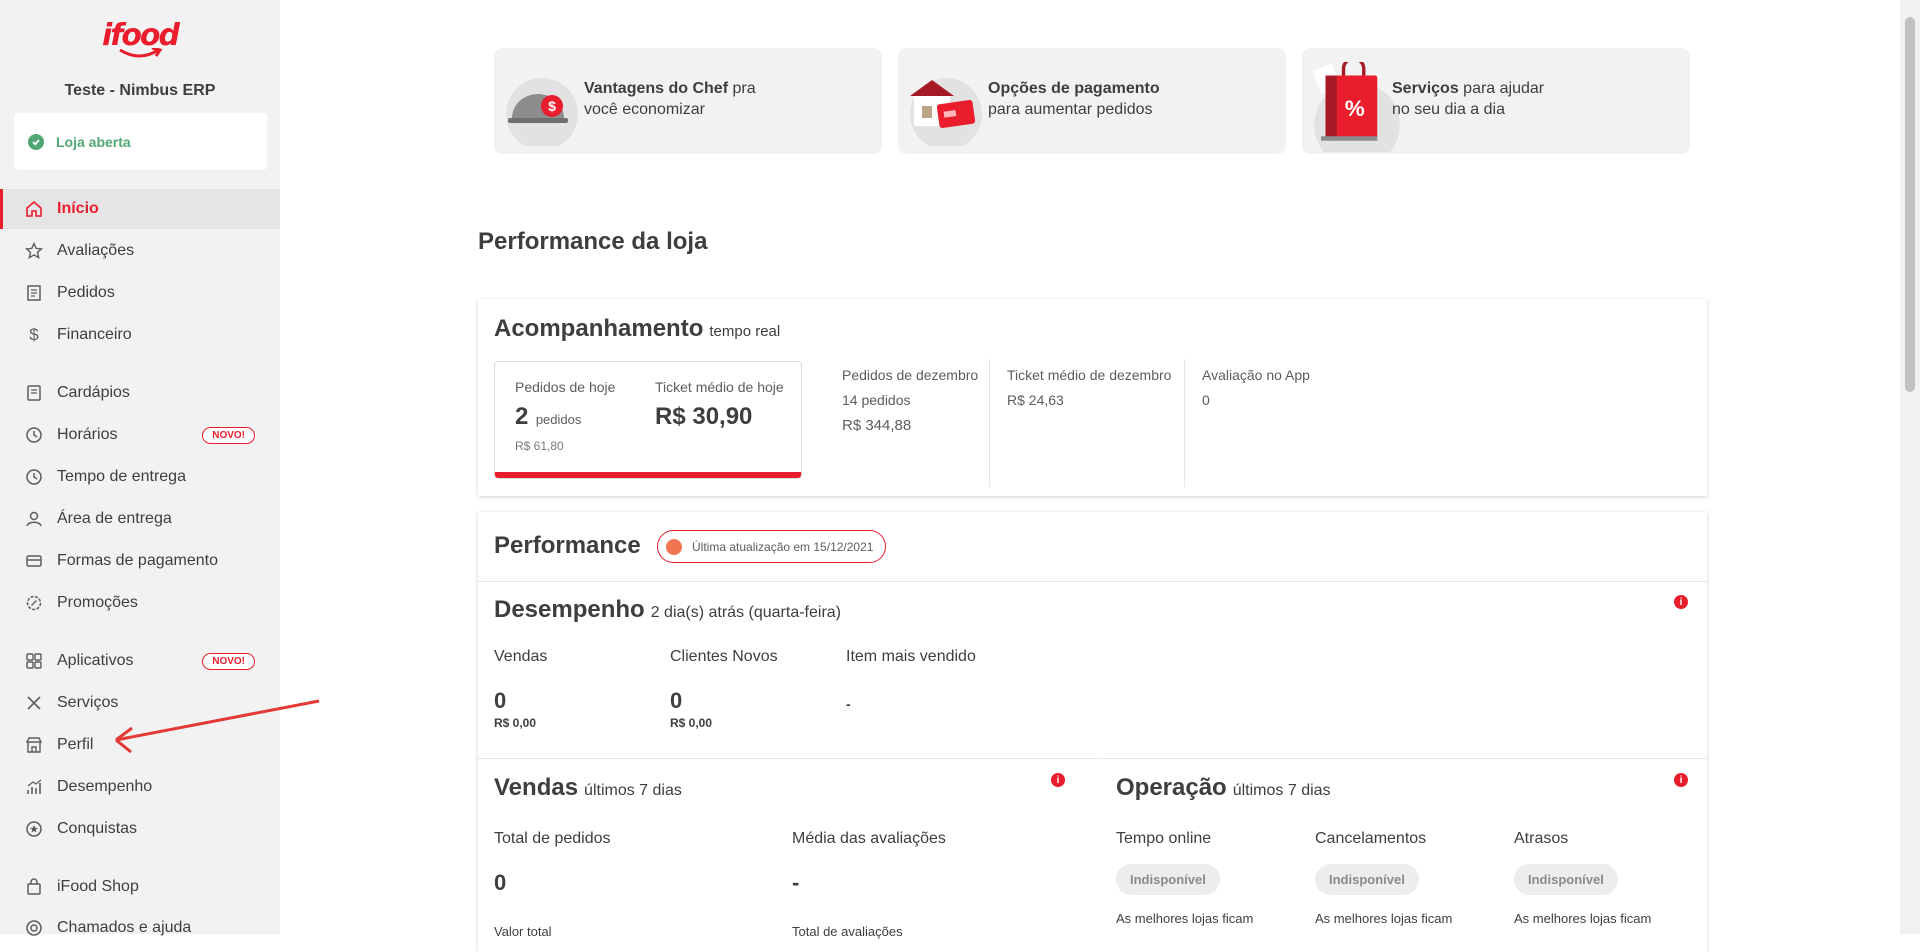  Describe the element at coordinates (691, 723) in the screenshot. I see `clientes-money: R$ 0,00` at that location.